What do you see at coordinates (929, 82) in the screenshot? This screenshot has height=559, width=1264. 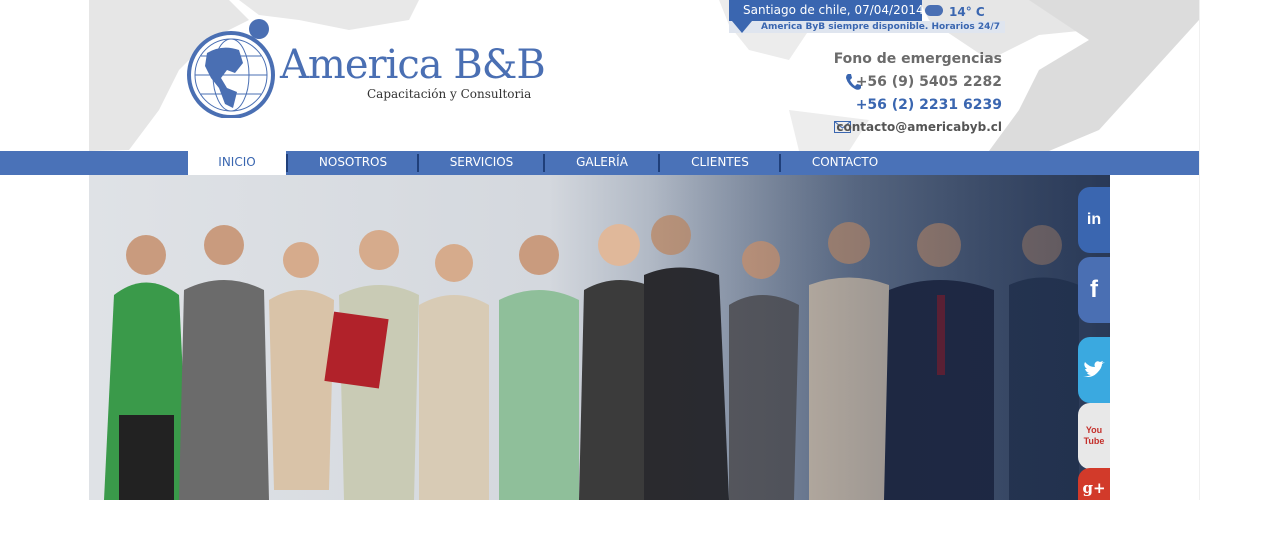 I see `phone-number-1: +56 (9) 5405 2282` at bounding box center [929, 82].